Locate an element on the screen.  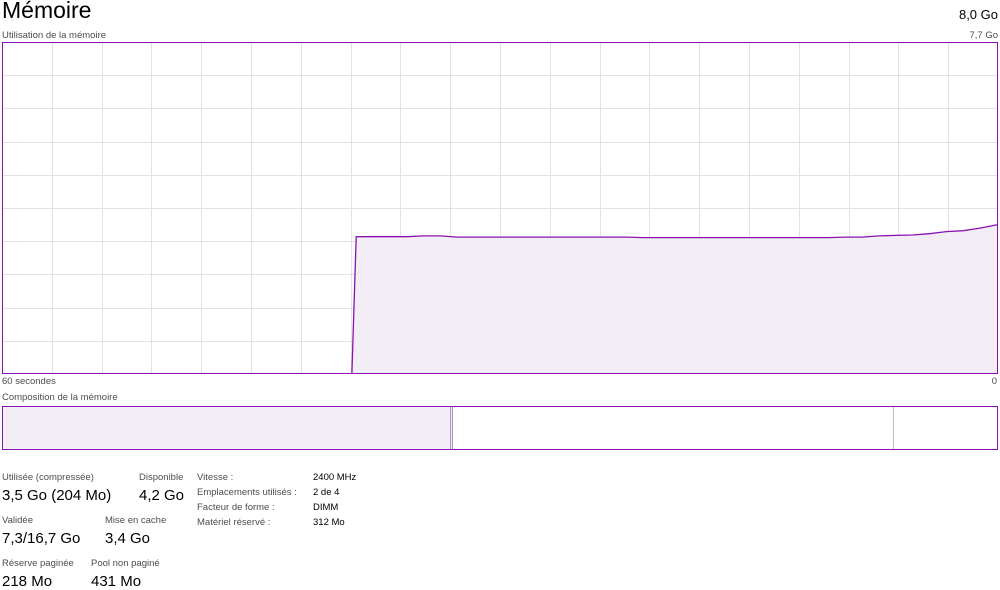
available-label: Disponible is located at coordinates (161, 477).